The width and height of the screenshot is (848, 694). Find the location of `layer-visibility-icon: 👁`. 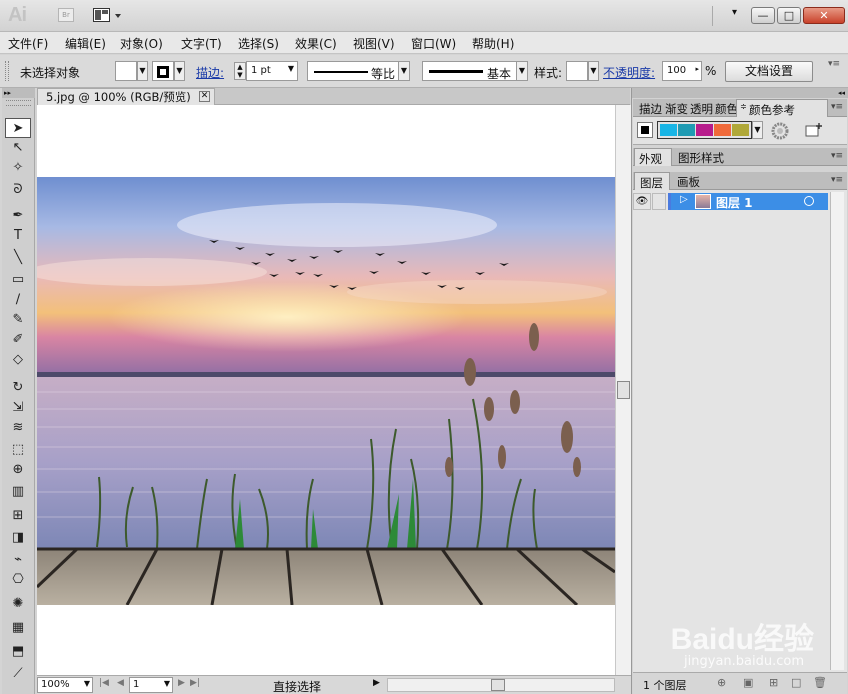

layer-visibility-icon: 👁 is located at coordinates (642, 201).